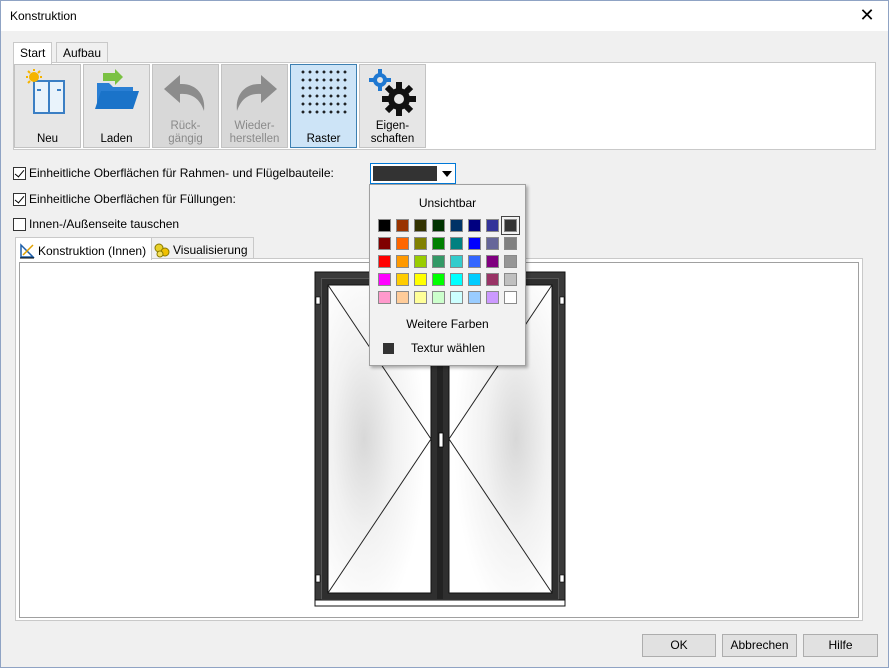 This screenshot has height=668, width=889. I want to click on tab-construction-inner: Konstruktion (Innen), so click(84, 248).